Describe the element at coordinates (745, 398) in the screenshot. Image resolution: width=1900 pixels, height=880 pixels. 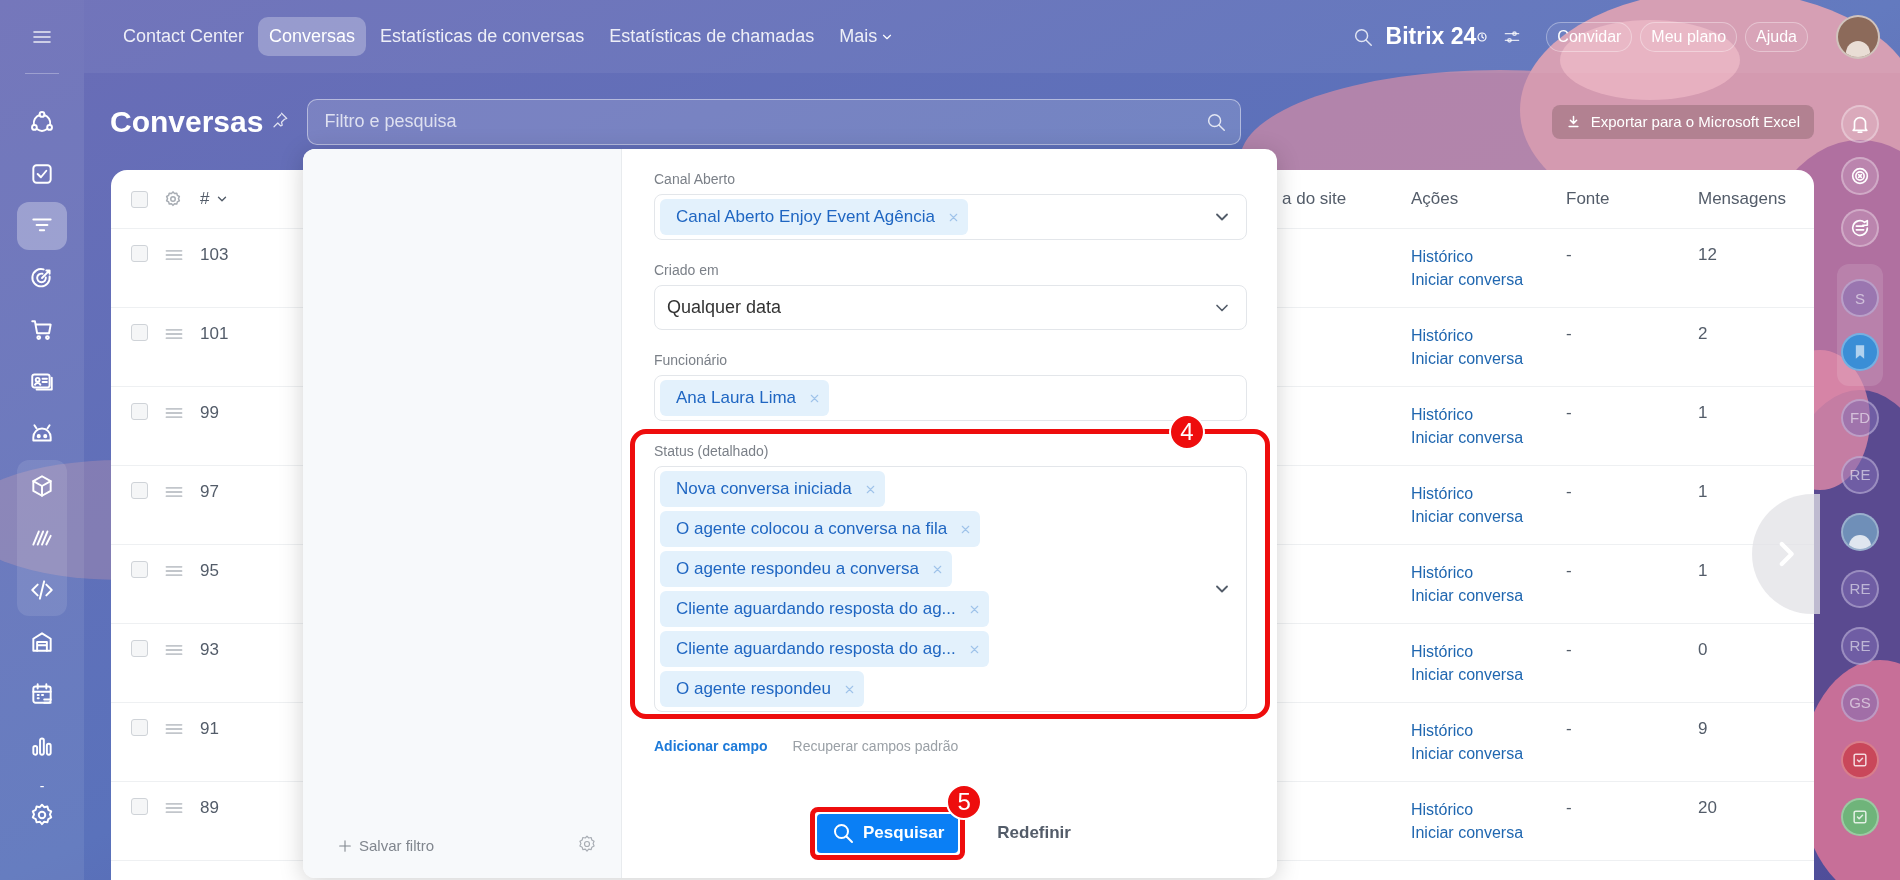
I see `tag: Ana Laura Lima` at that location.